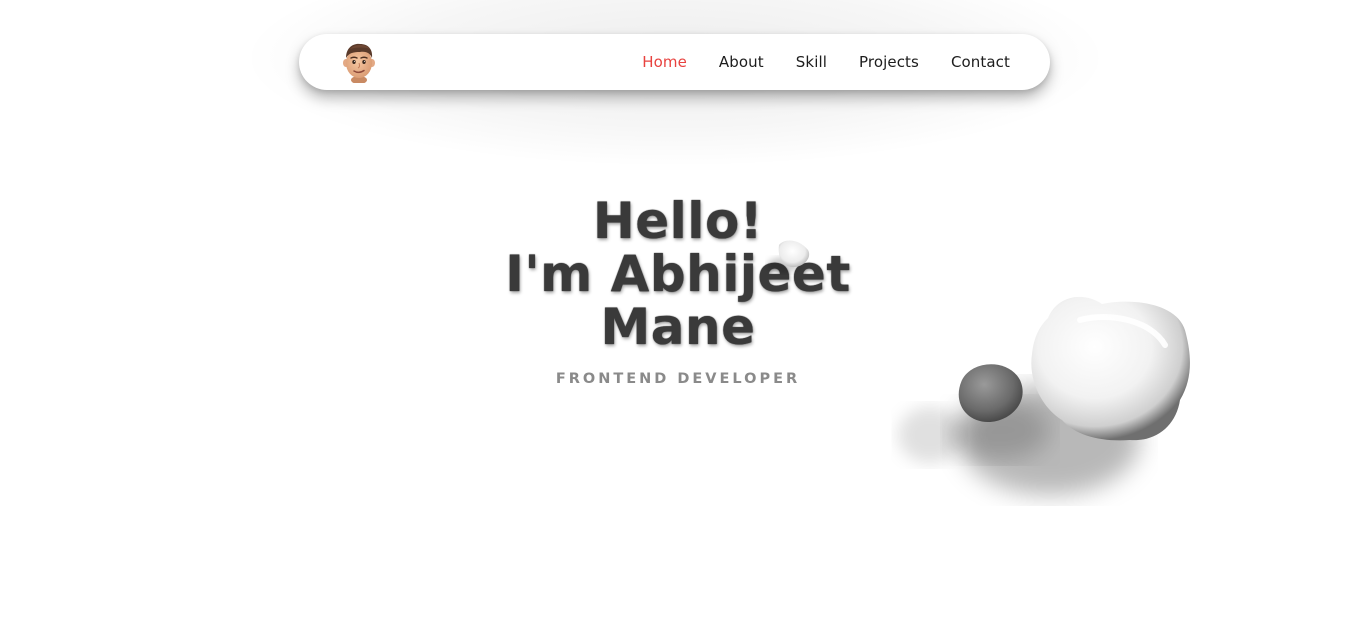 The width and height of the screenshot is (1345, 634). Describe the element at coordinates (741, 62) in the screenshot. I see `nav-link-about: About` at that location.